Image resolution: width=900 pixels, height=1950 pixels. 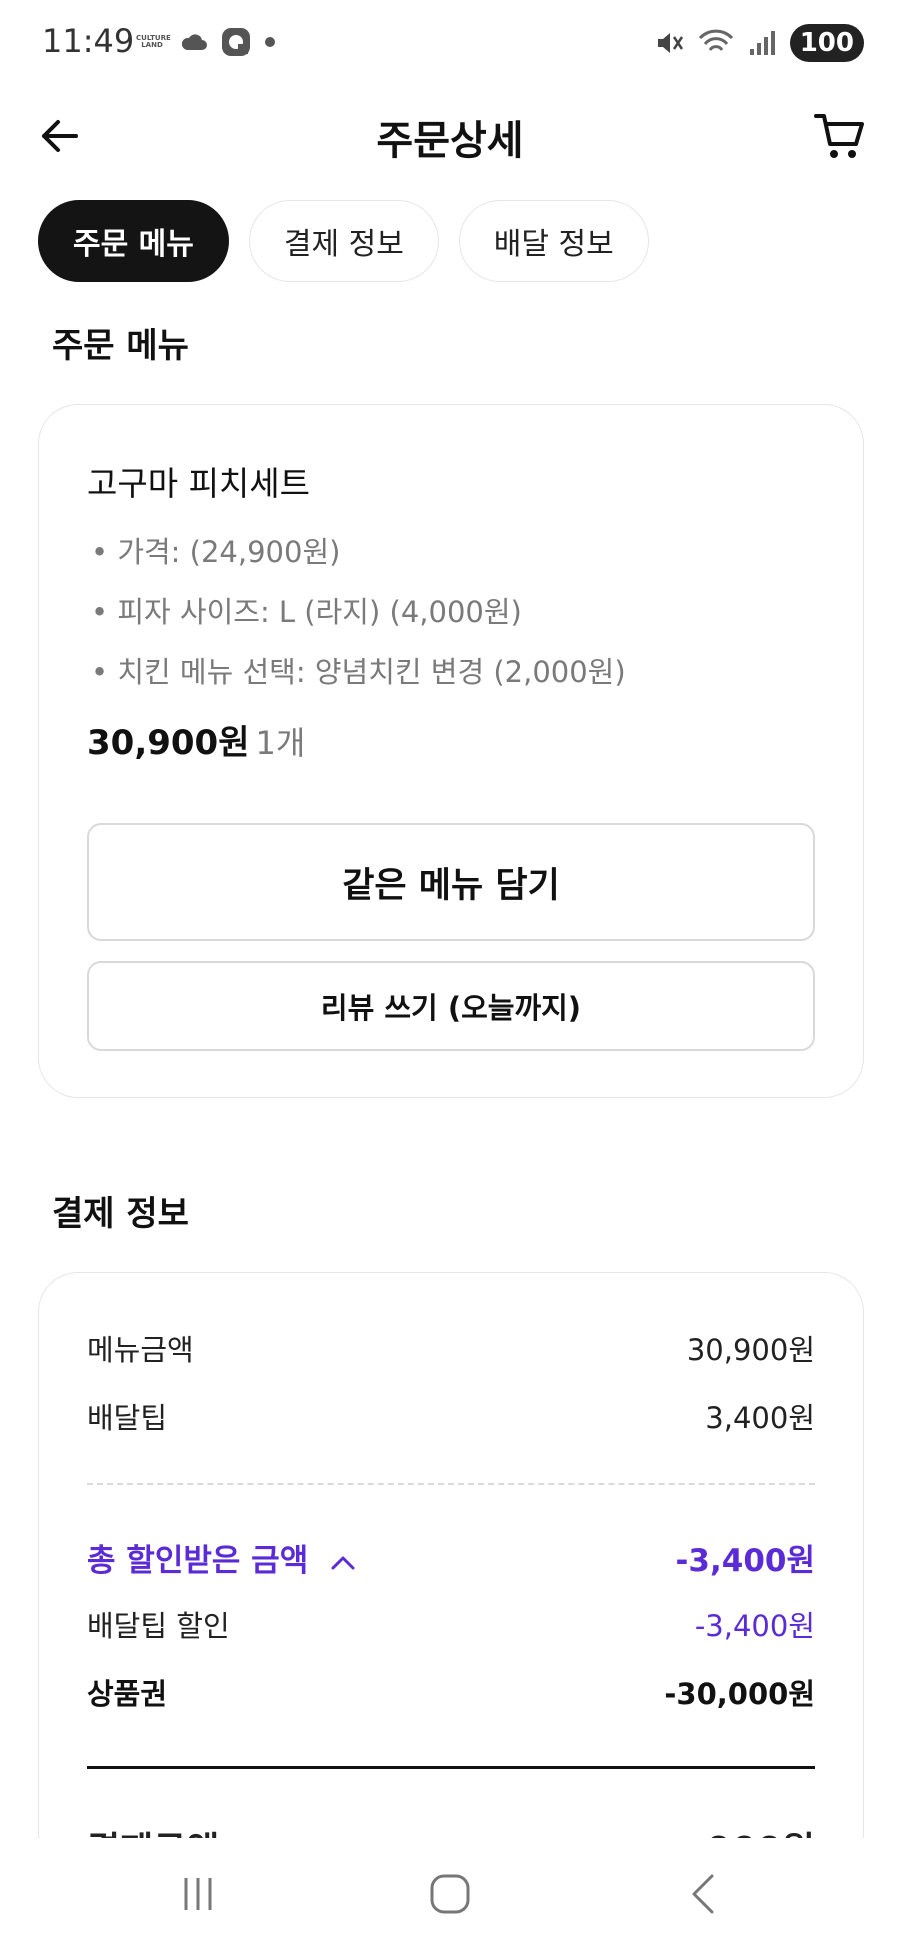 What do you see at coordinates (553, 241) in the screenshot?
I see `tab-delivery-info: 배달 정보` at bounding box center [553, 241].